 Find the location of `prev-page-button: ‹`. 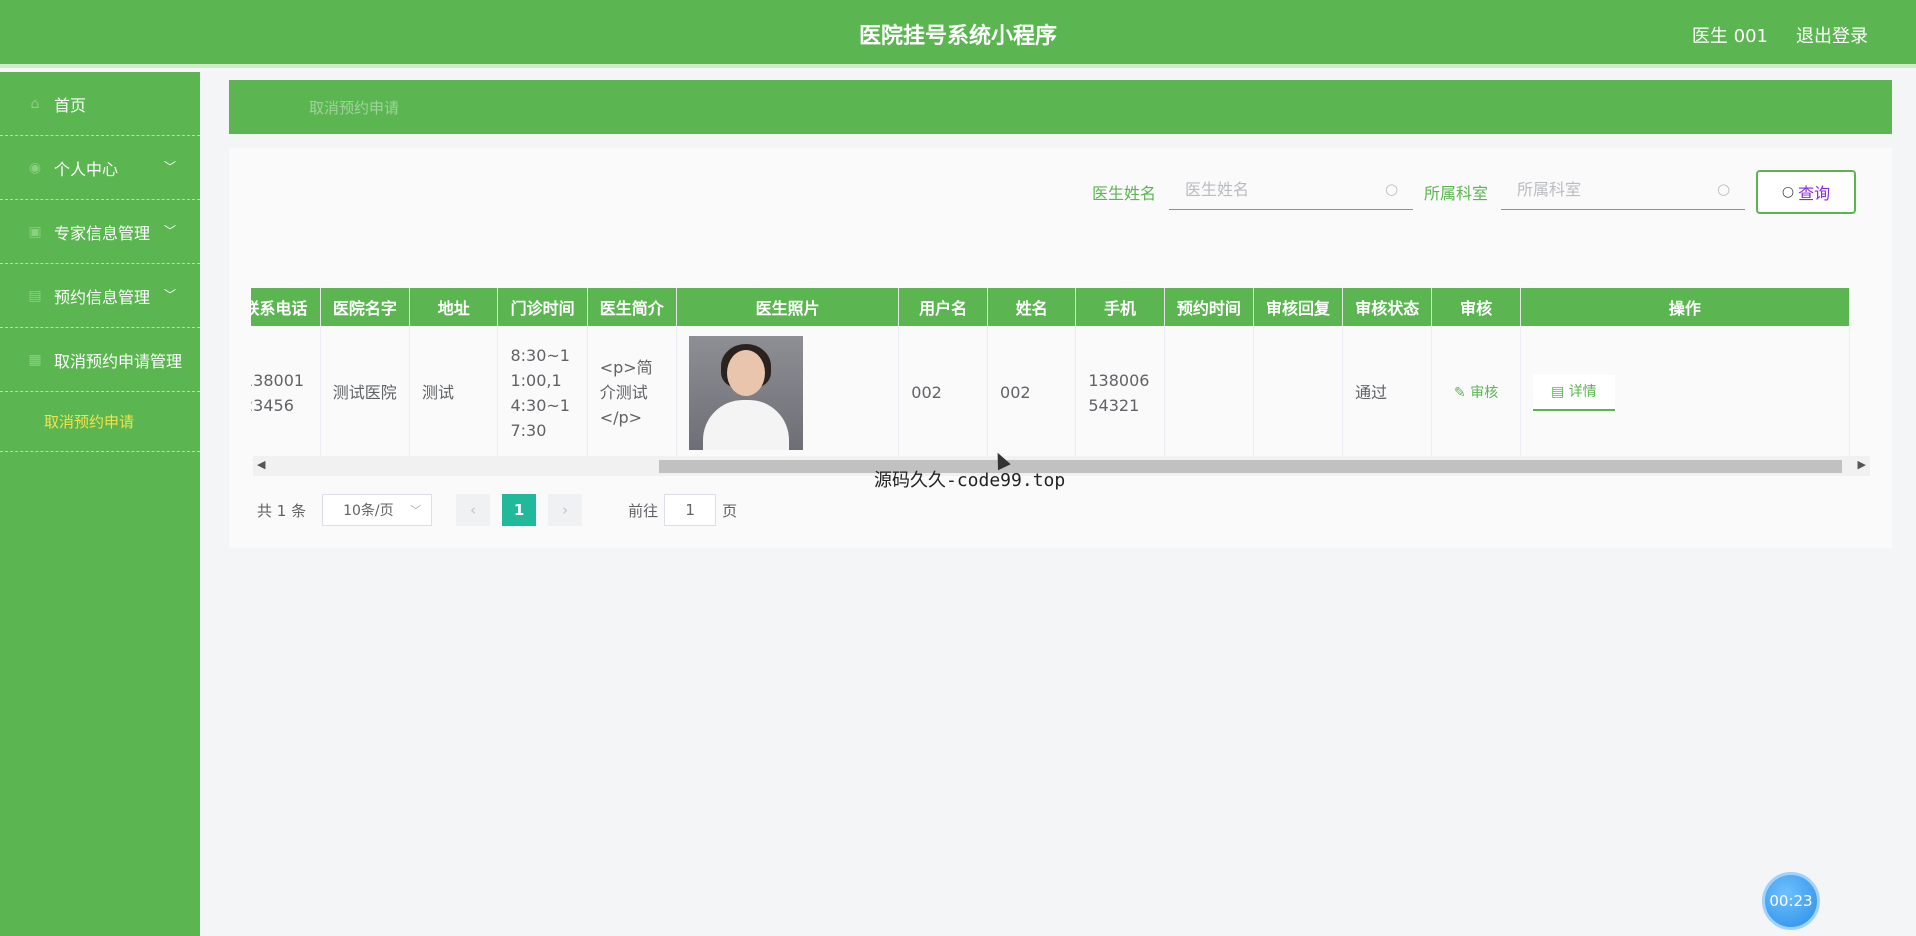

prev-page-button: ‹ is located at coordinates (473, 510).